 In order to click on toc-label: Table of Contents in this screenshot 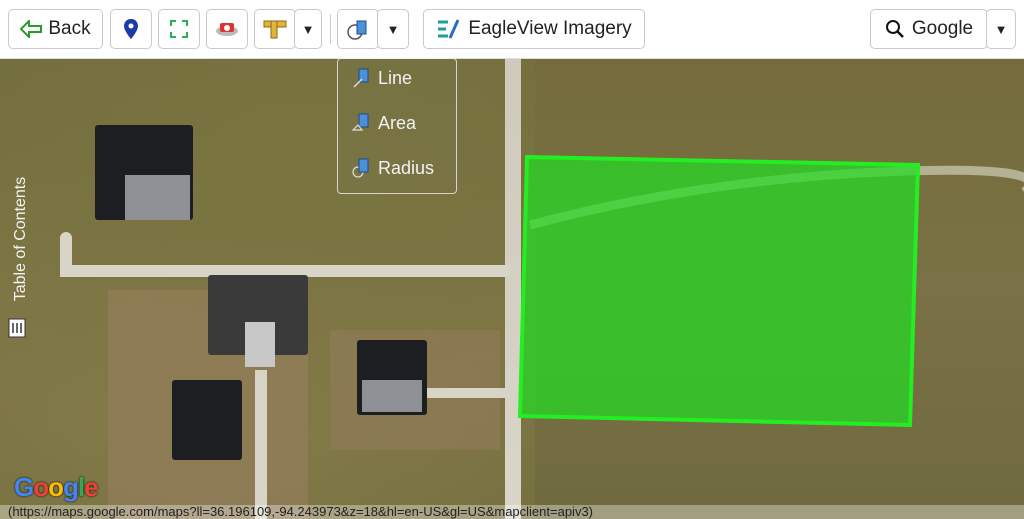, I will do `click(20, 239)`.